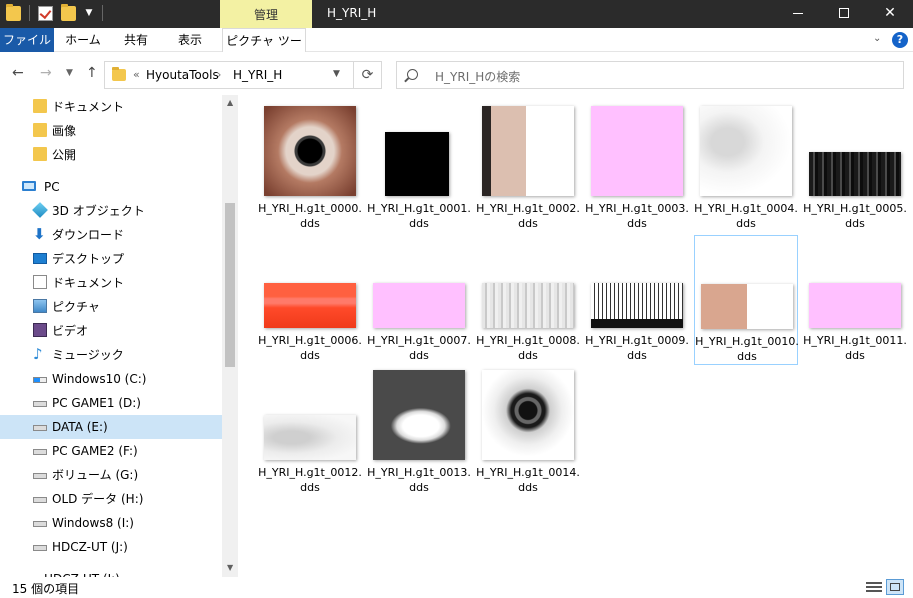  Describe the element at coordinates (746, 168) in the screenshot. I see `file-item: H_YRI_H.g1t_0004.dds` at that location.